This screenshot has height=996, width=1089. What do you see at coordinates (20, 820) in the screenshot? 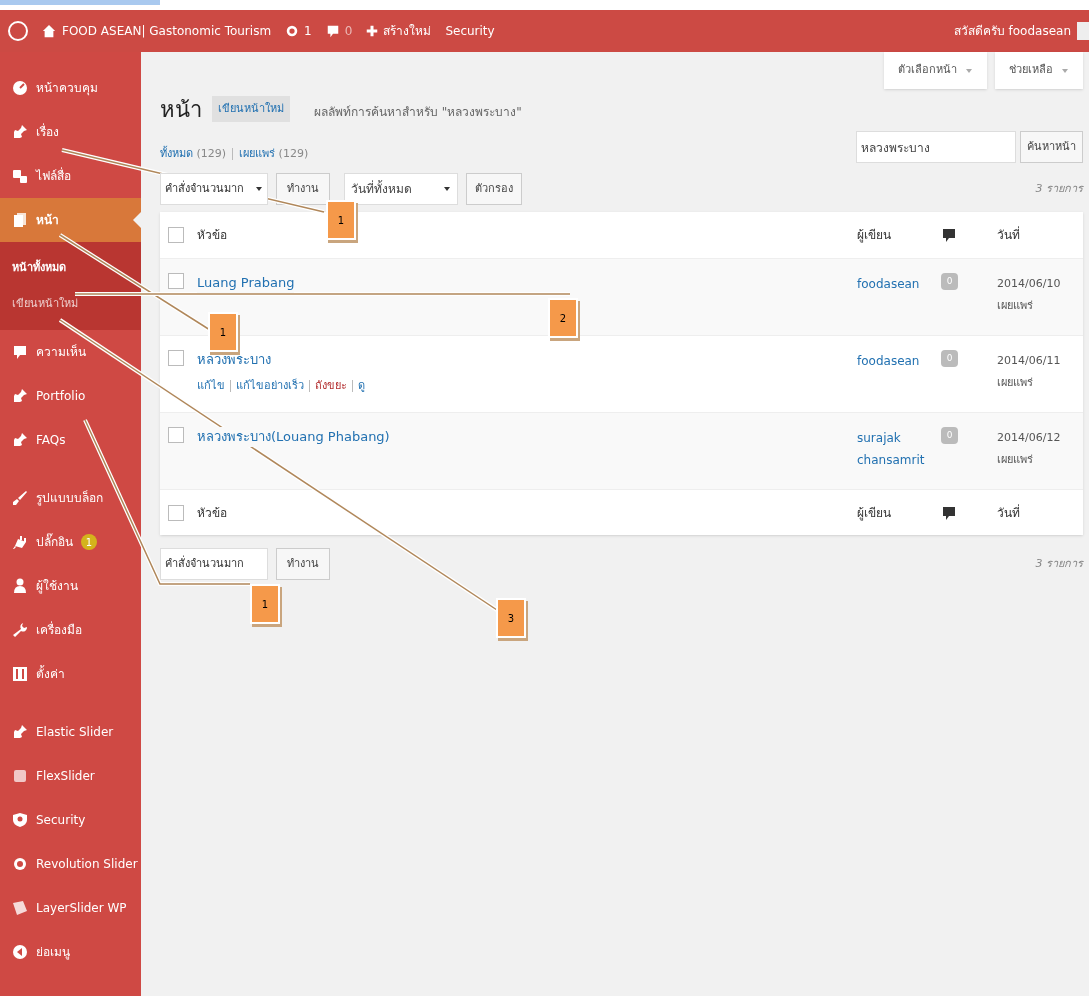
I see `shield-icon` at bounding box center [20, 820].